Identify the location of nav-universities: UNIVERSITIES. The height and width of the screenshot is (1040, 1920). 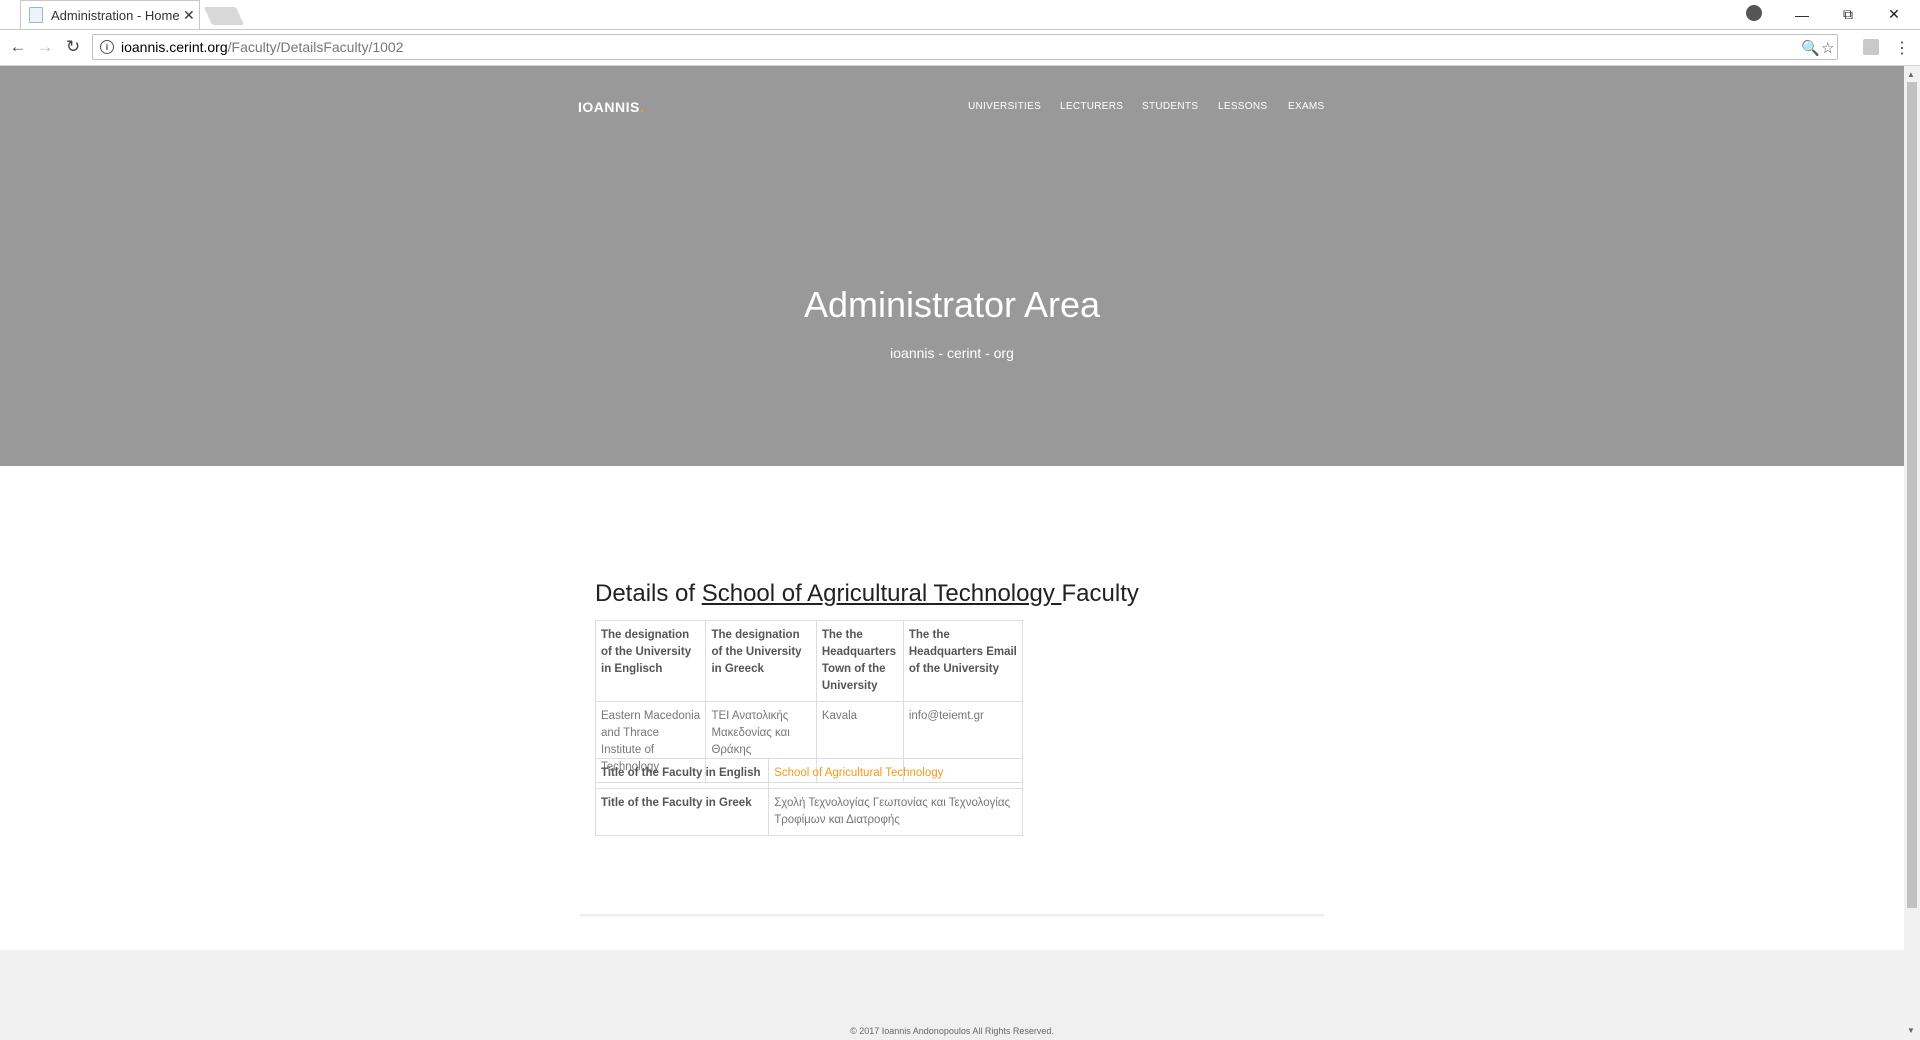
(1004, 106).